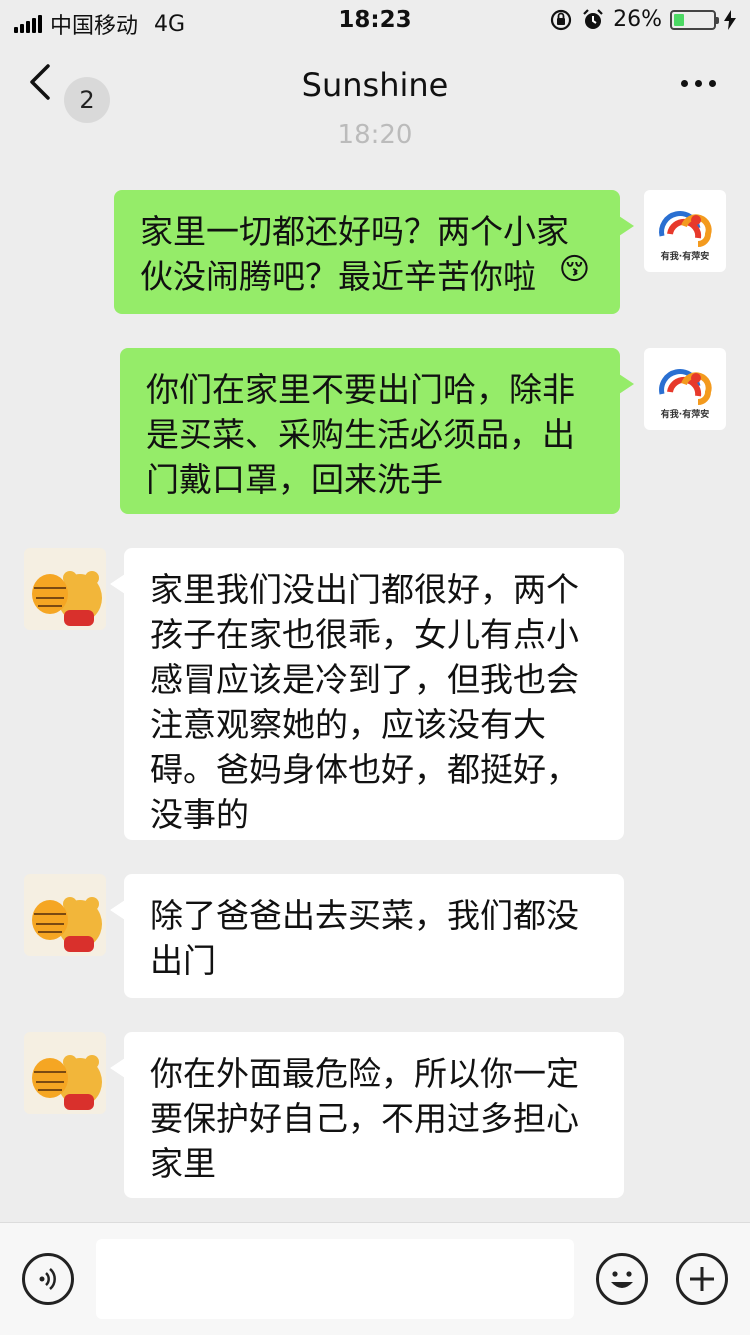 This screenshot has width=750, height=1335. I want to click on message-text: 除了爸爸出去买菜，我们都没 出门, so click(364, 938).